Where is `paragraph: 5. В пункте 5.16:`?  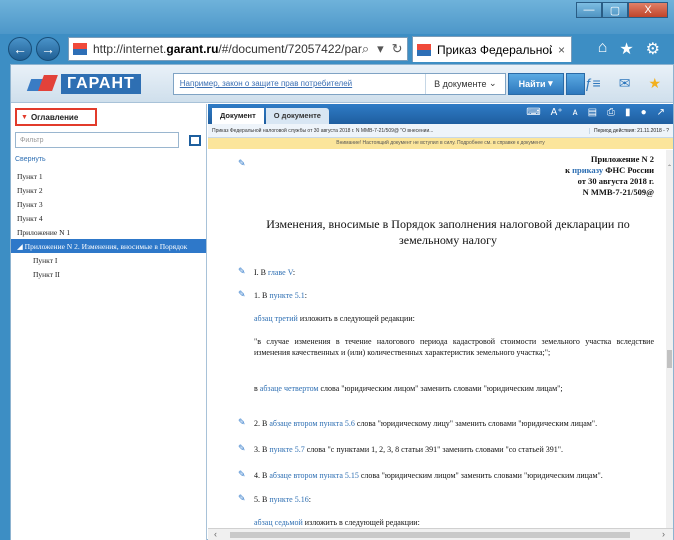
paragraph: 5. В пункте 5.16: is located at coordinates (282, 499).